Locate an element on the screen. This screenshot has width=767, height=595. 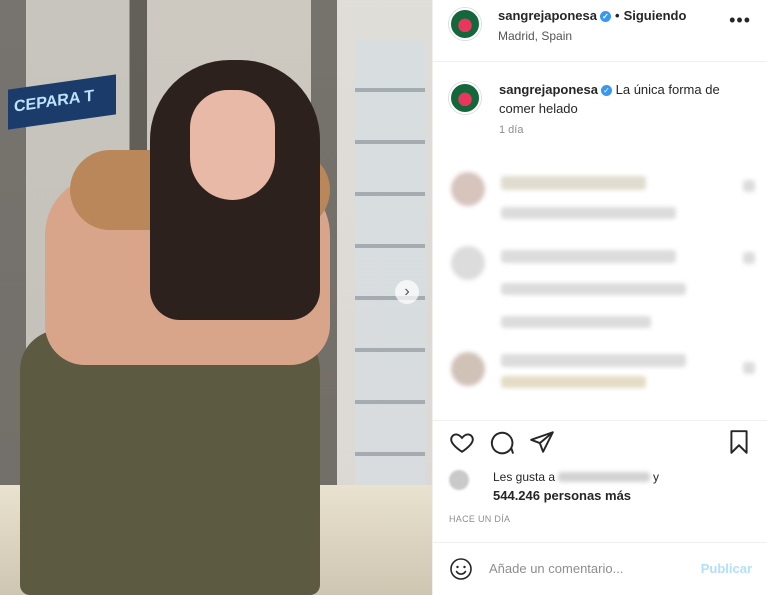
caption-avatar is located at coordinates (465, 98).